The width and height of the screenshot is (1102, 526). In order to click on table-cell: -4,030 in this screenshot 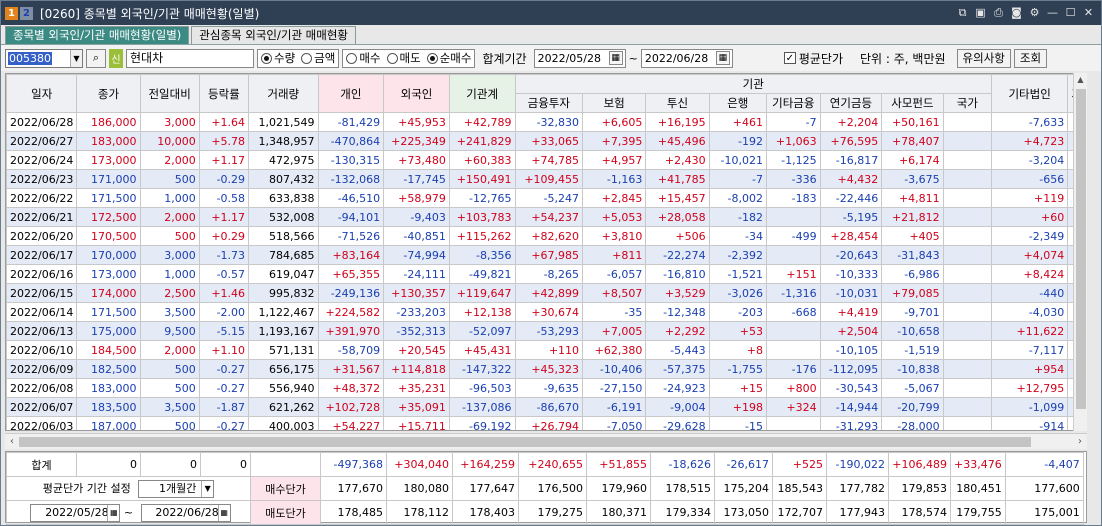, I will do `click(1030, 312)`.